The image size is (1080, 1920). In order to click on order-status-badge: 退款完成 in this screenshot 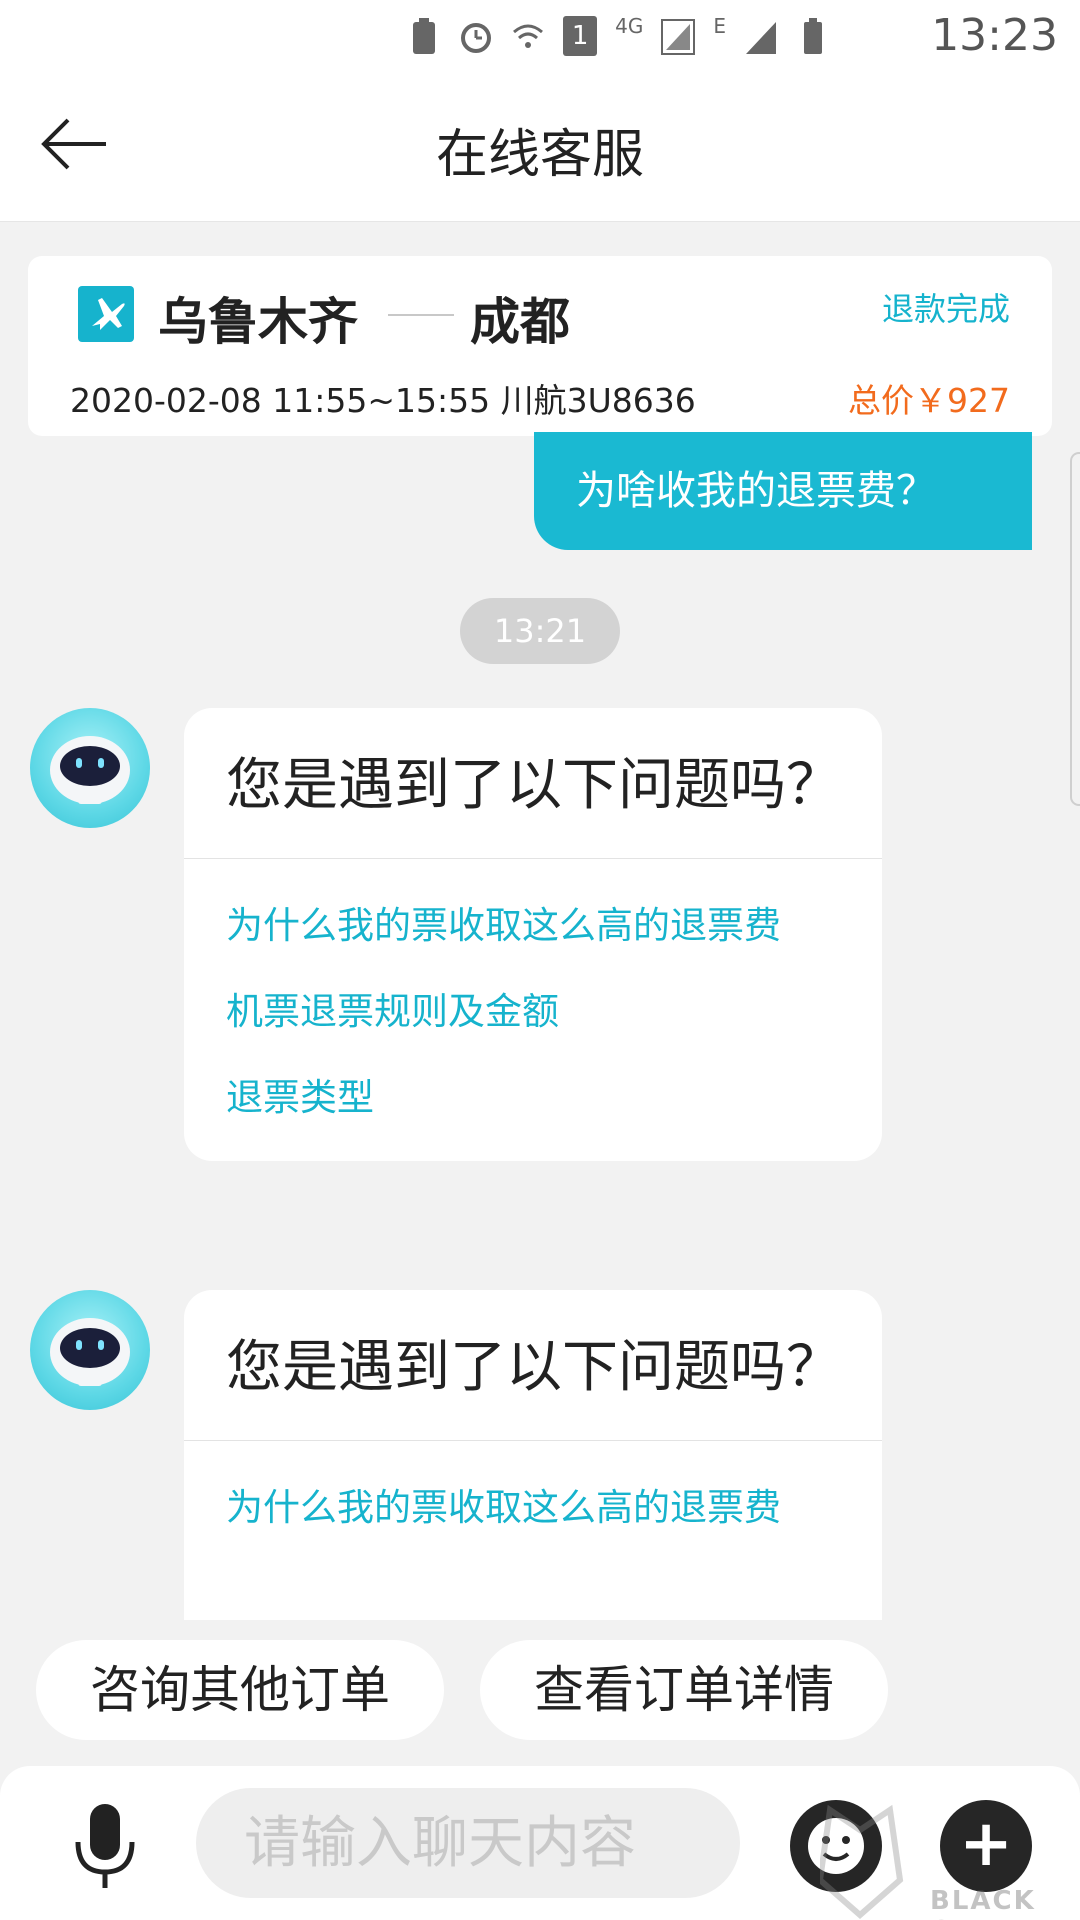, I will do `click(945, 309)`.